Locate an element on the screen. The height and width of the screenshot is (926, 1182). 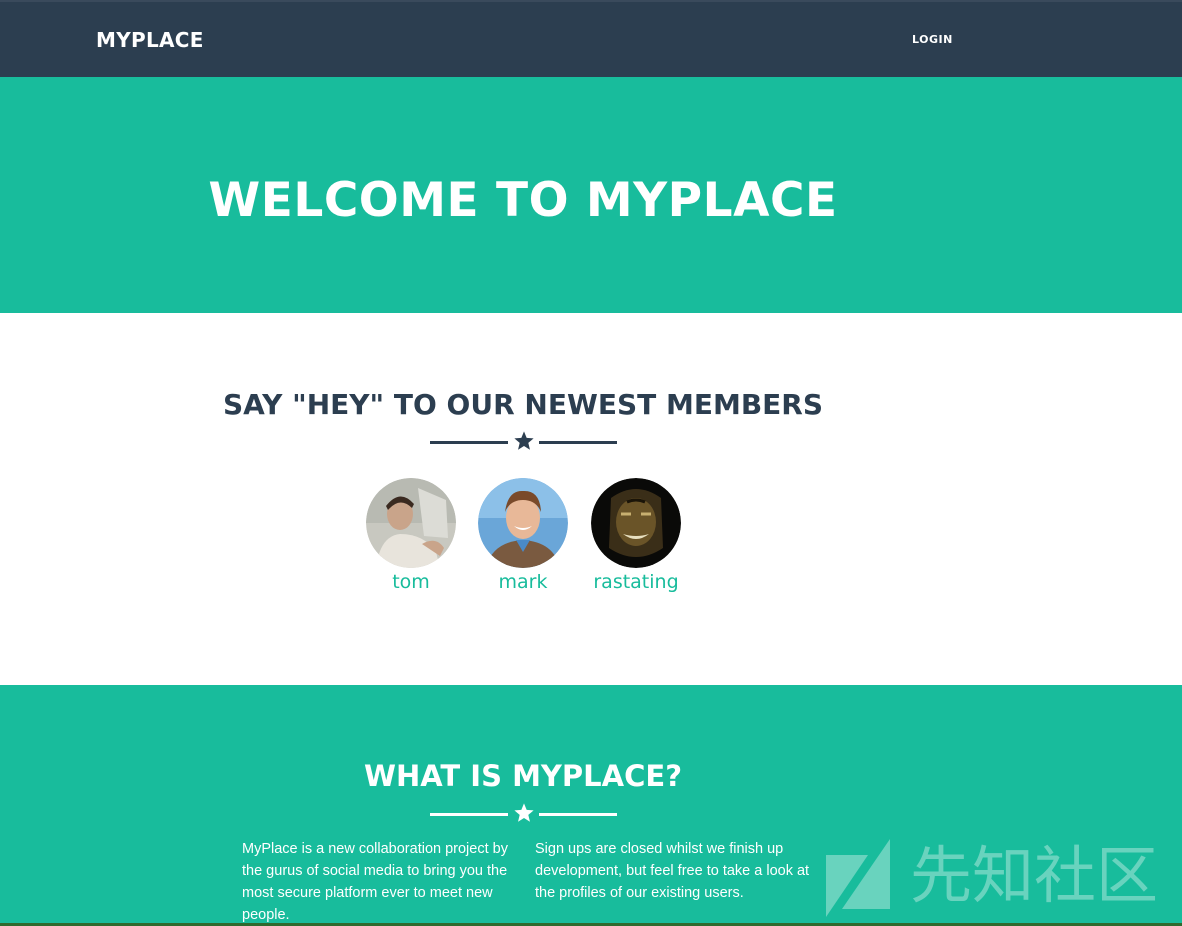
member-card-tom: tom is located at coordinates (411, 535).